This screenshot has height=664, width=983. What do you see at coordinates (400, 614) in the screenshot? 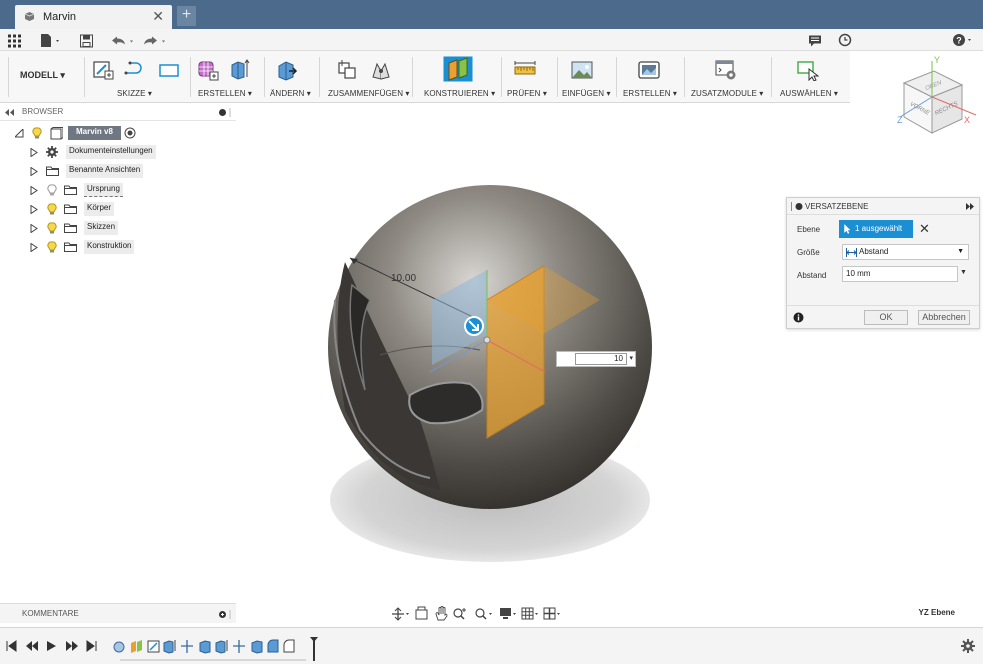
I see `orbit-icon` at bounding box center [400, 614].